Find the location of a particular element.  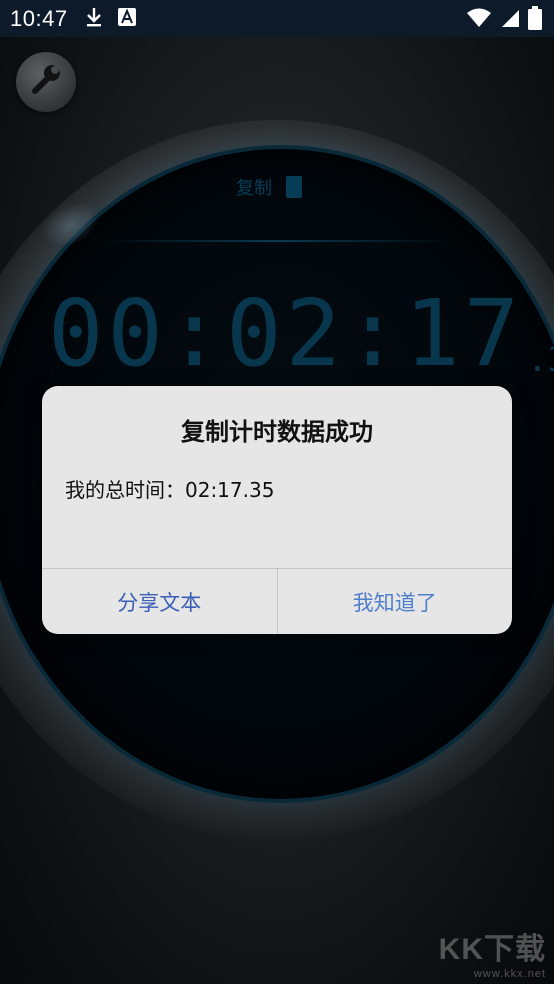

dialog-title: 复制计时数据成功 is located at coordinates (277, 432).